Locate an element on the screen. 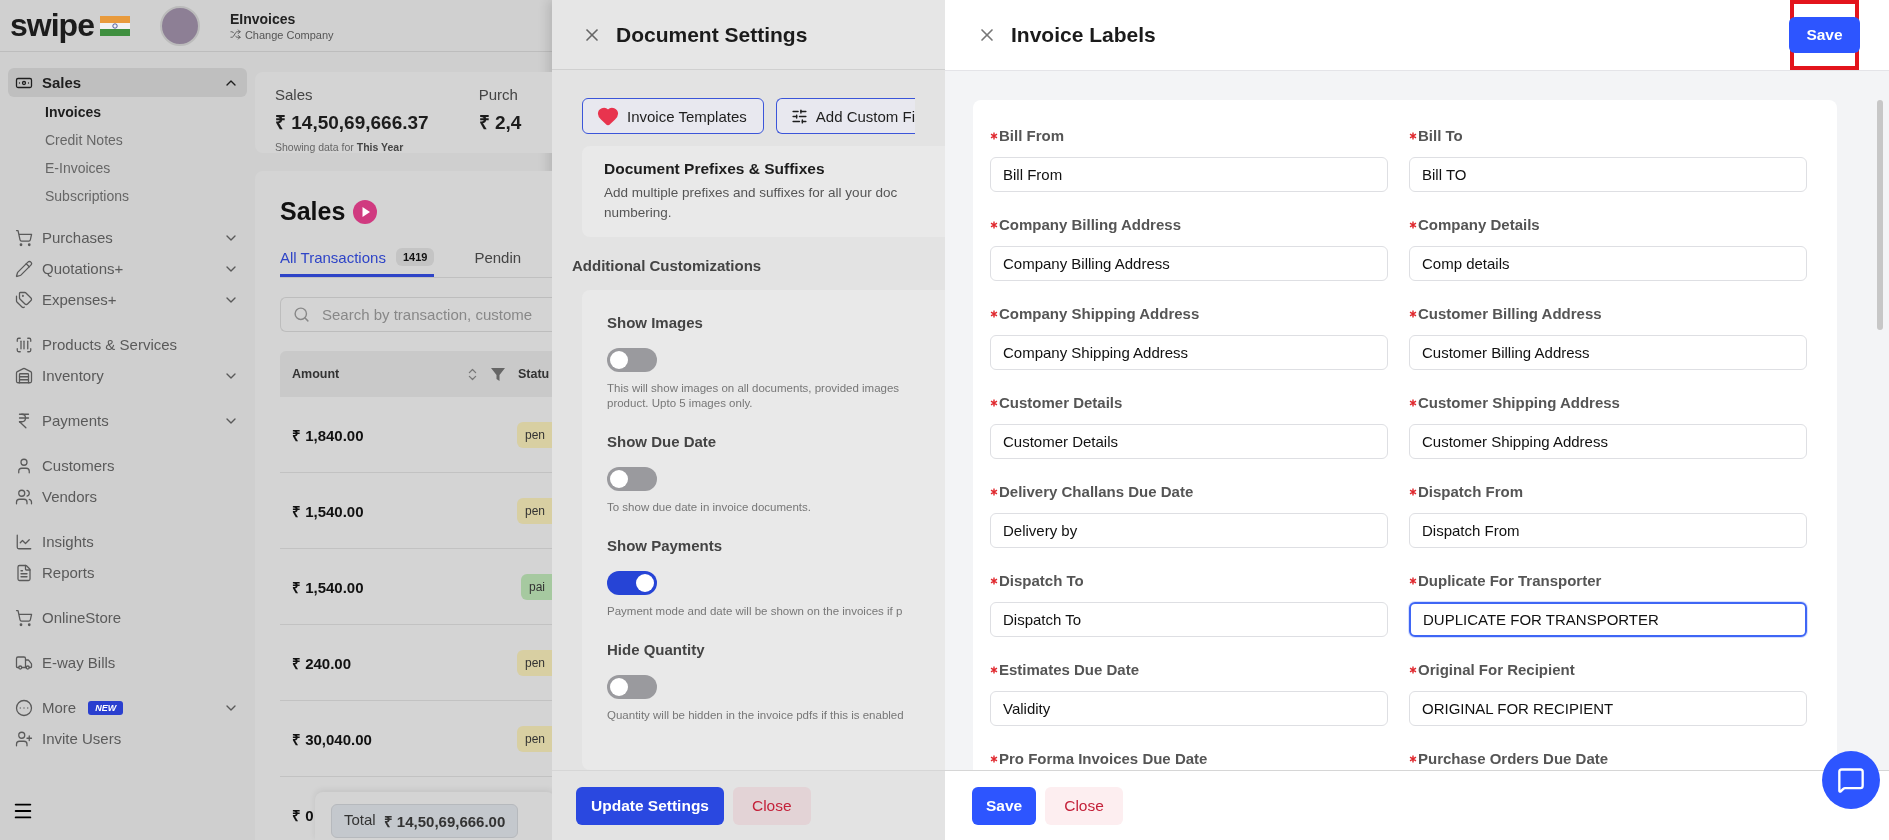  custom-fields-button: Add Custom Fi is located at coordinates (845, 116).